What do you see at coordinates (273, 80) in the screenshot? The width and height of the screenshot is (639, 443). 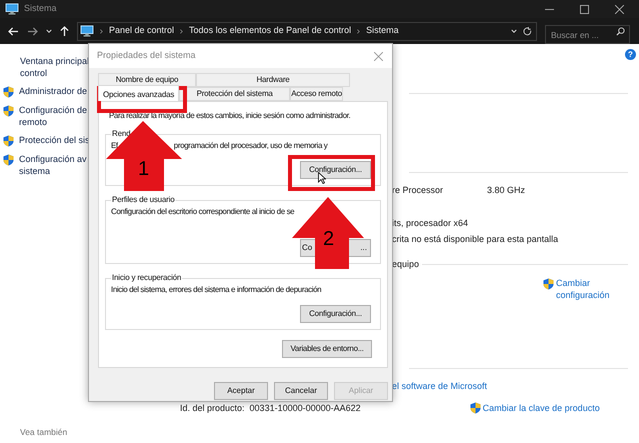 I see `tab: Hardware` at bounding box center [273, 80].